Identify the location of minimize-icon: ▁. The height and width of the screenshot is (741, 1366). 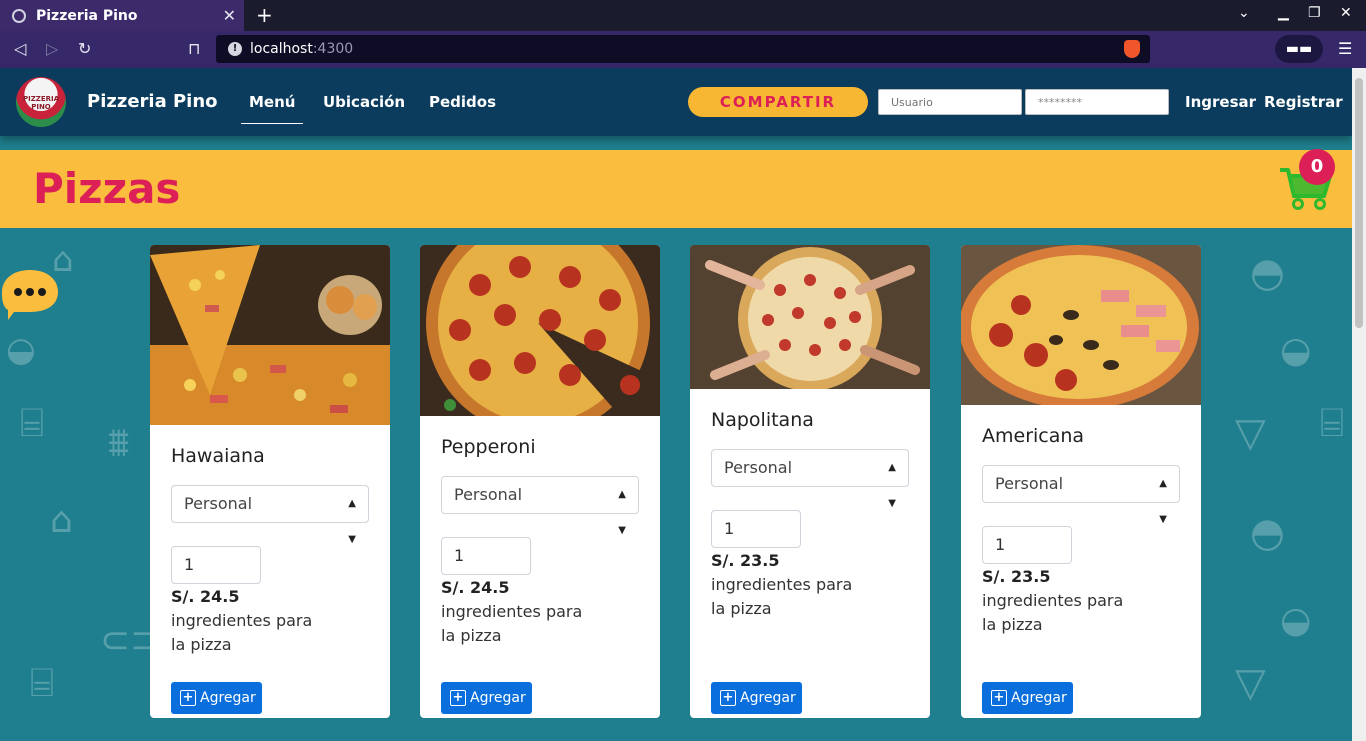
(1283, 13).